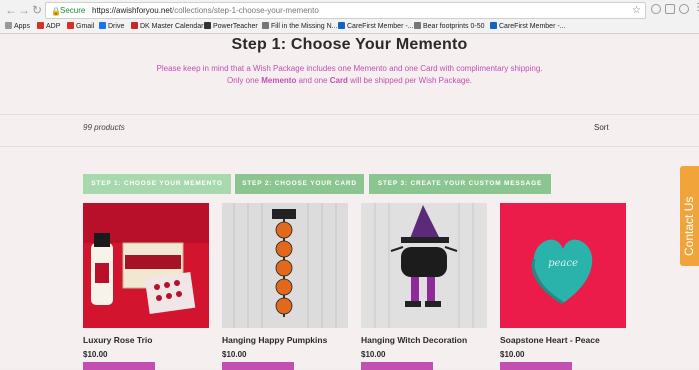 The height and width of the screenshot is (370, 699). I want to click on bookmark-item: Gmail, so click(80, 27).